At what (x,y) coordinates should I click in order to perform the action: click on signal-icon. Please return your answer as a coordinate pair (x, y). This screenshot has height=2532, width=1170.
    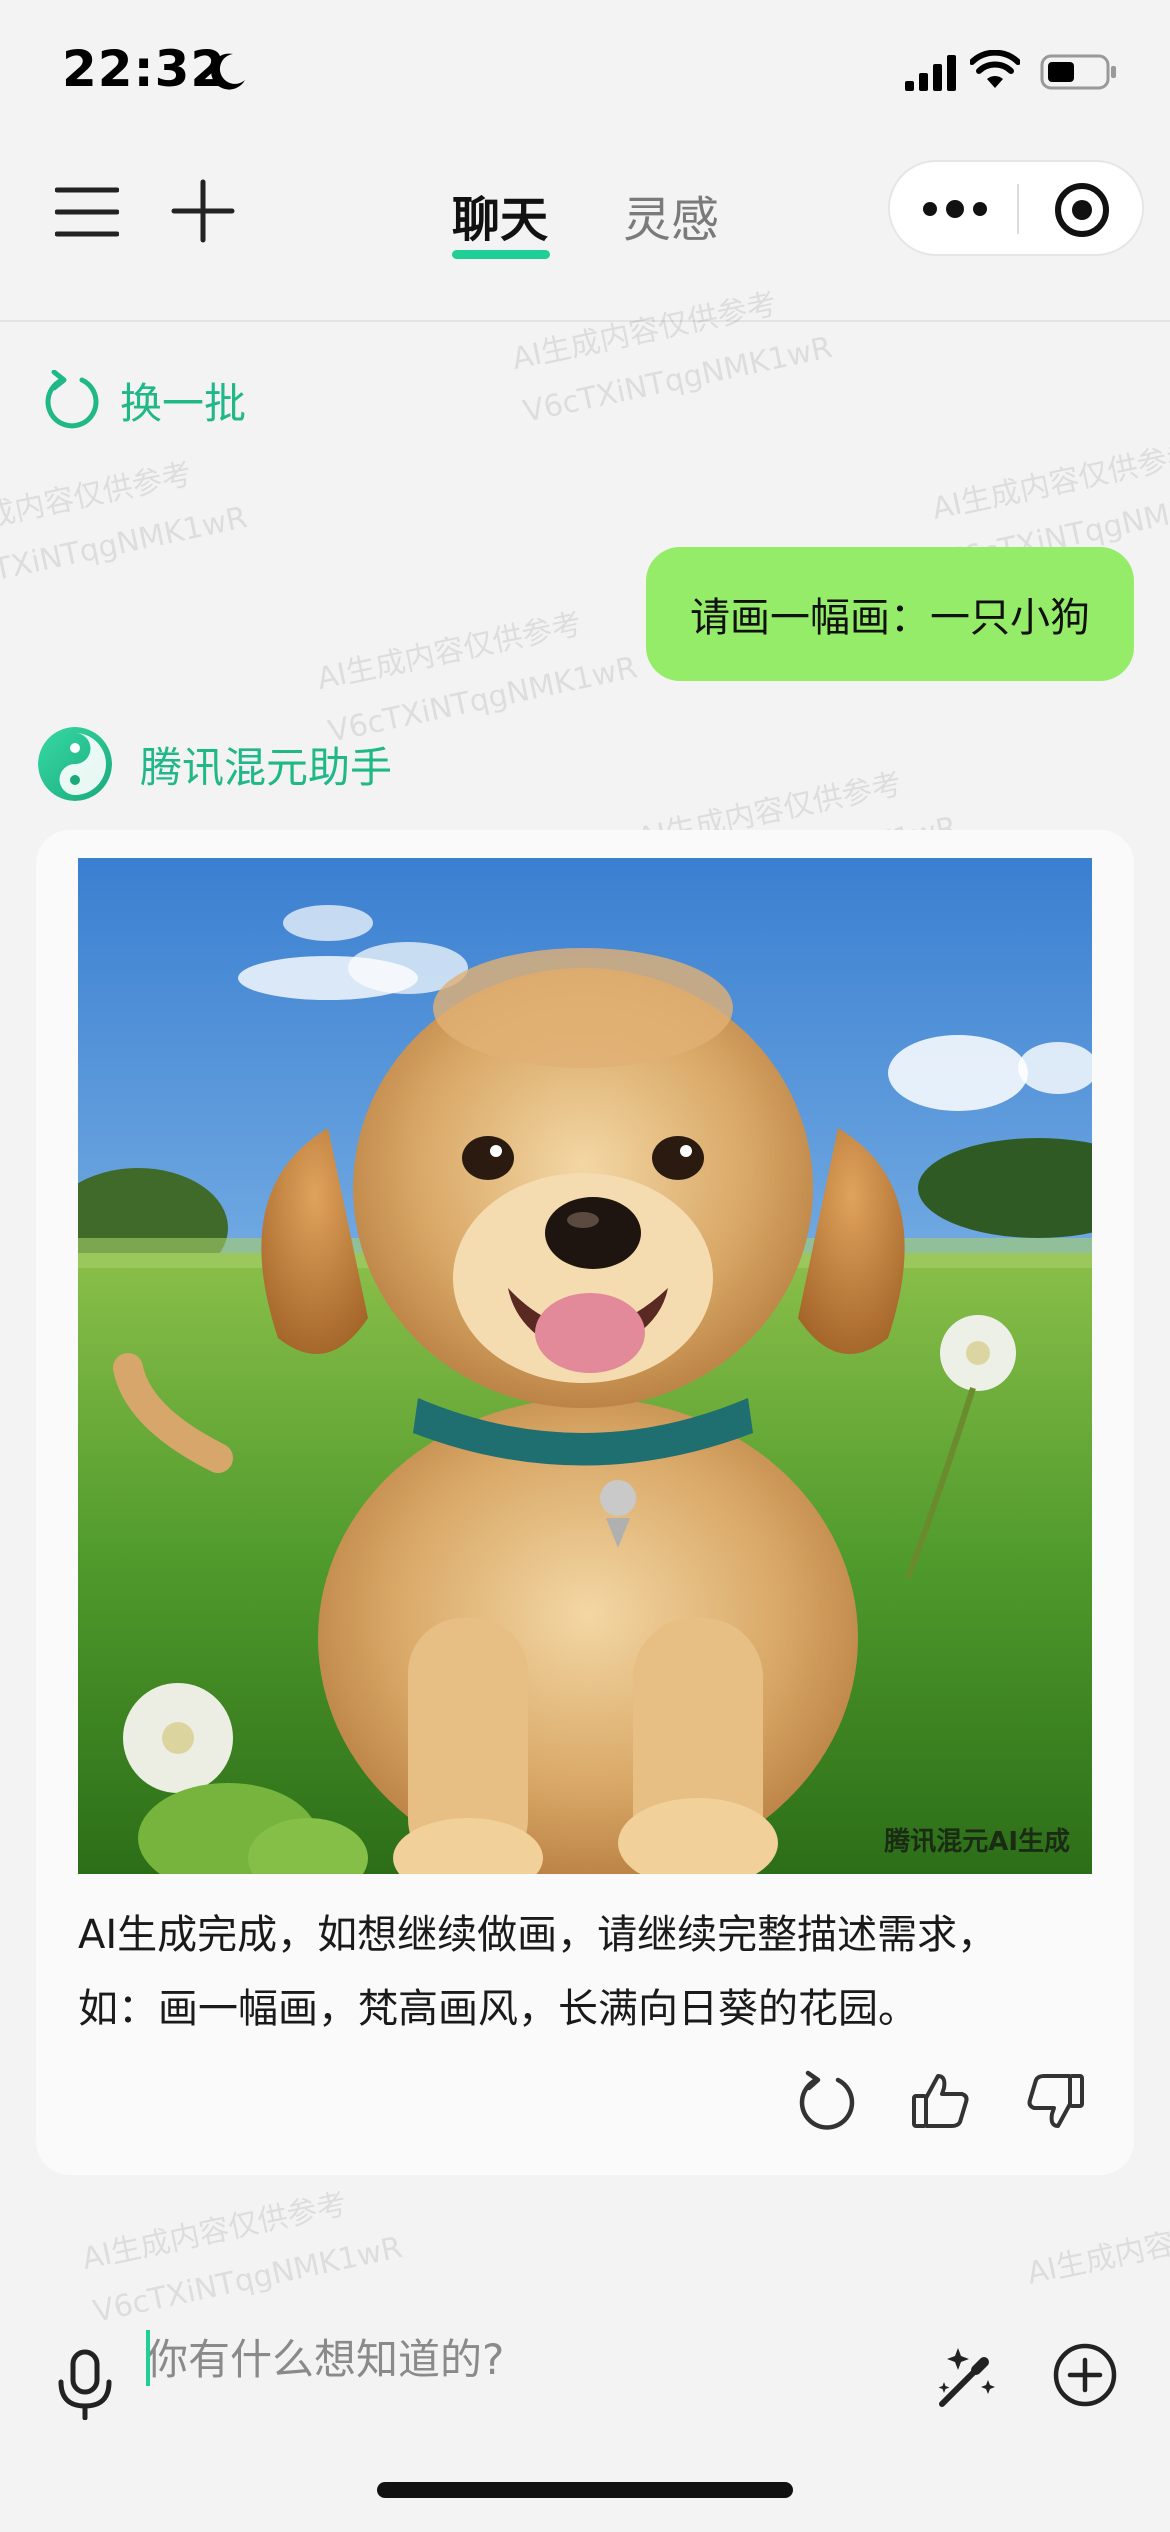
    Looking at the image, I should click on (930, 73).